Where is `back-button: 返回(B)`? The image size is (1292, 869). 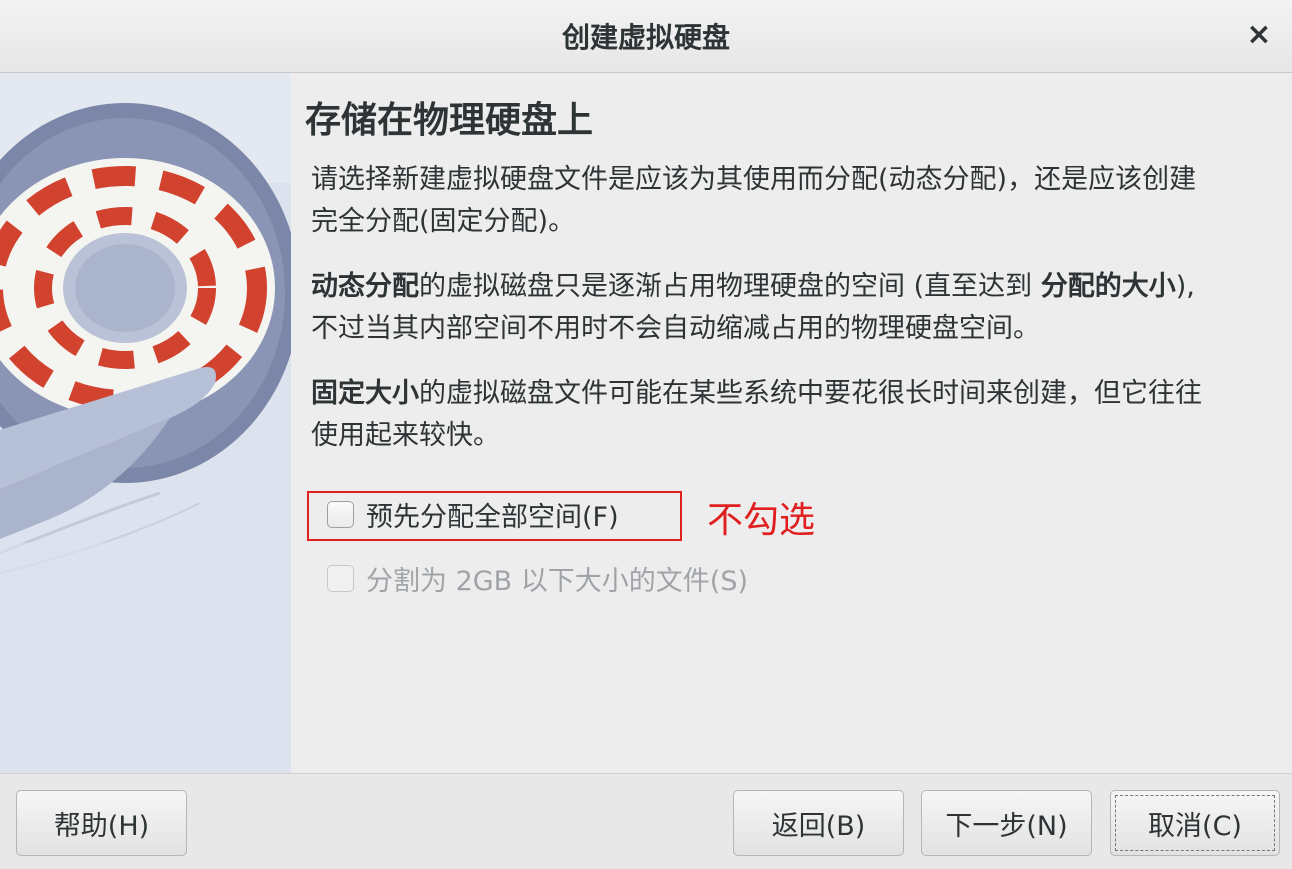 back-button: 返回(B) is located at coordinates (818, 823).